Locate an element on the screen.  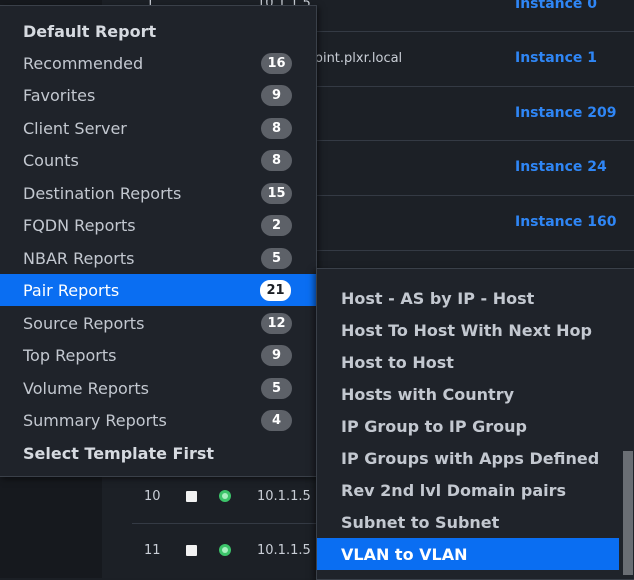
row-number: 10 is located at coordinates (152, 496).